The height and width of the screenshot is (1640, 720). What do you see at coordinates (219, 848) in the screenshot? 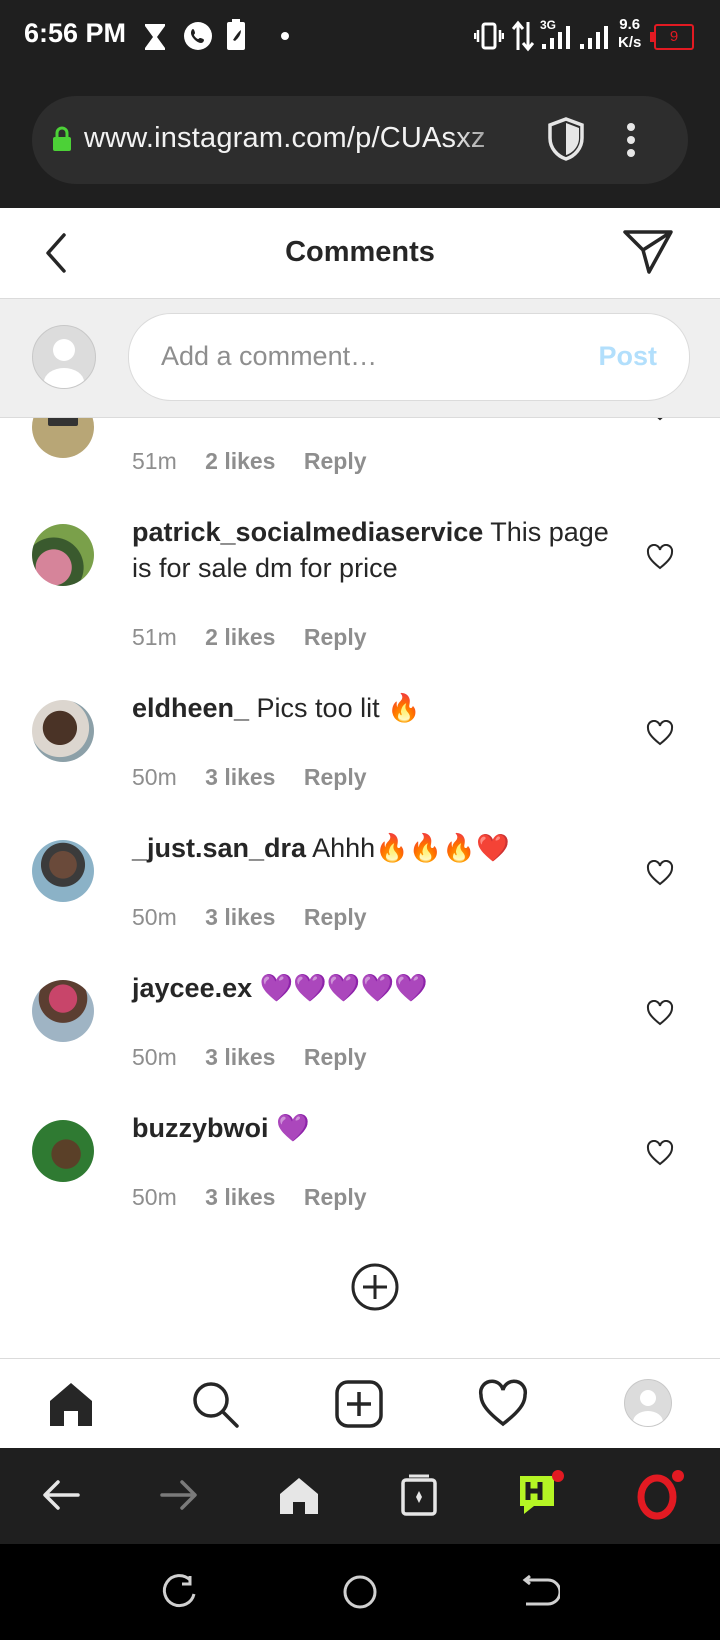
I see `comment-username: _just.san_dra` at bounding box center [219, 848].